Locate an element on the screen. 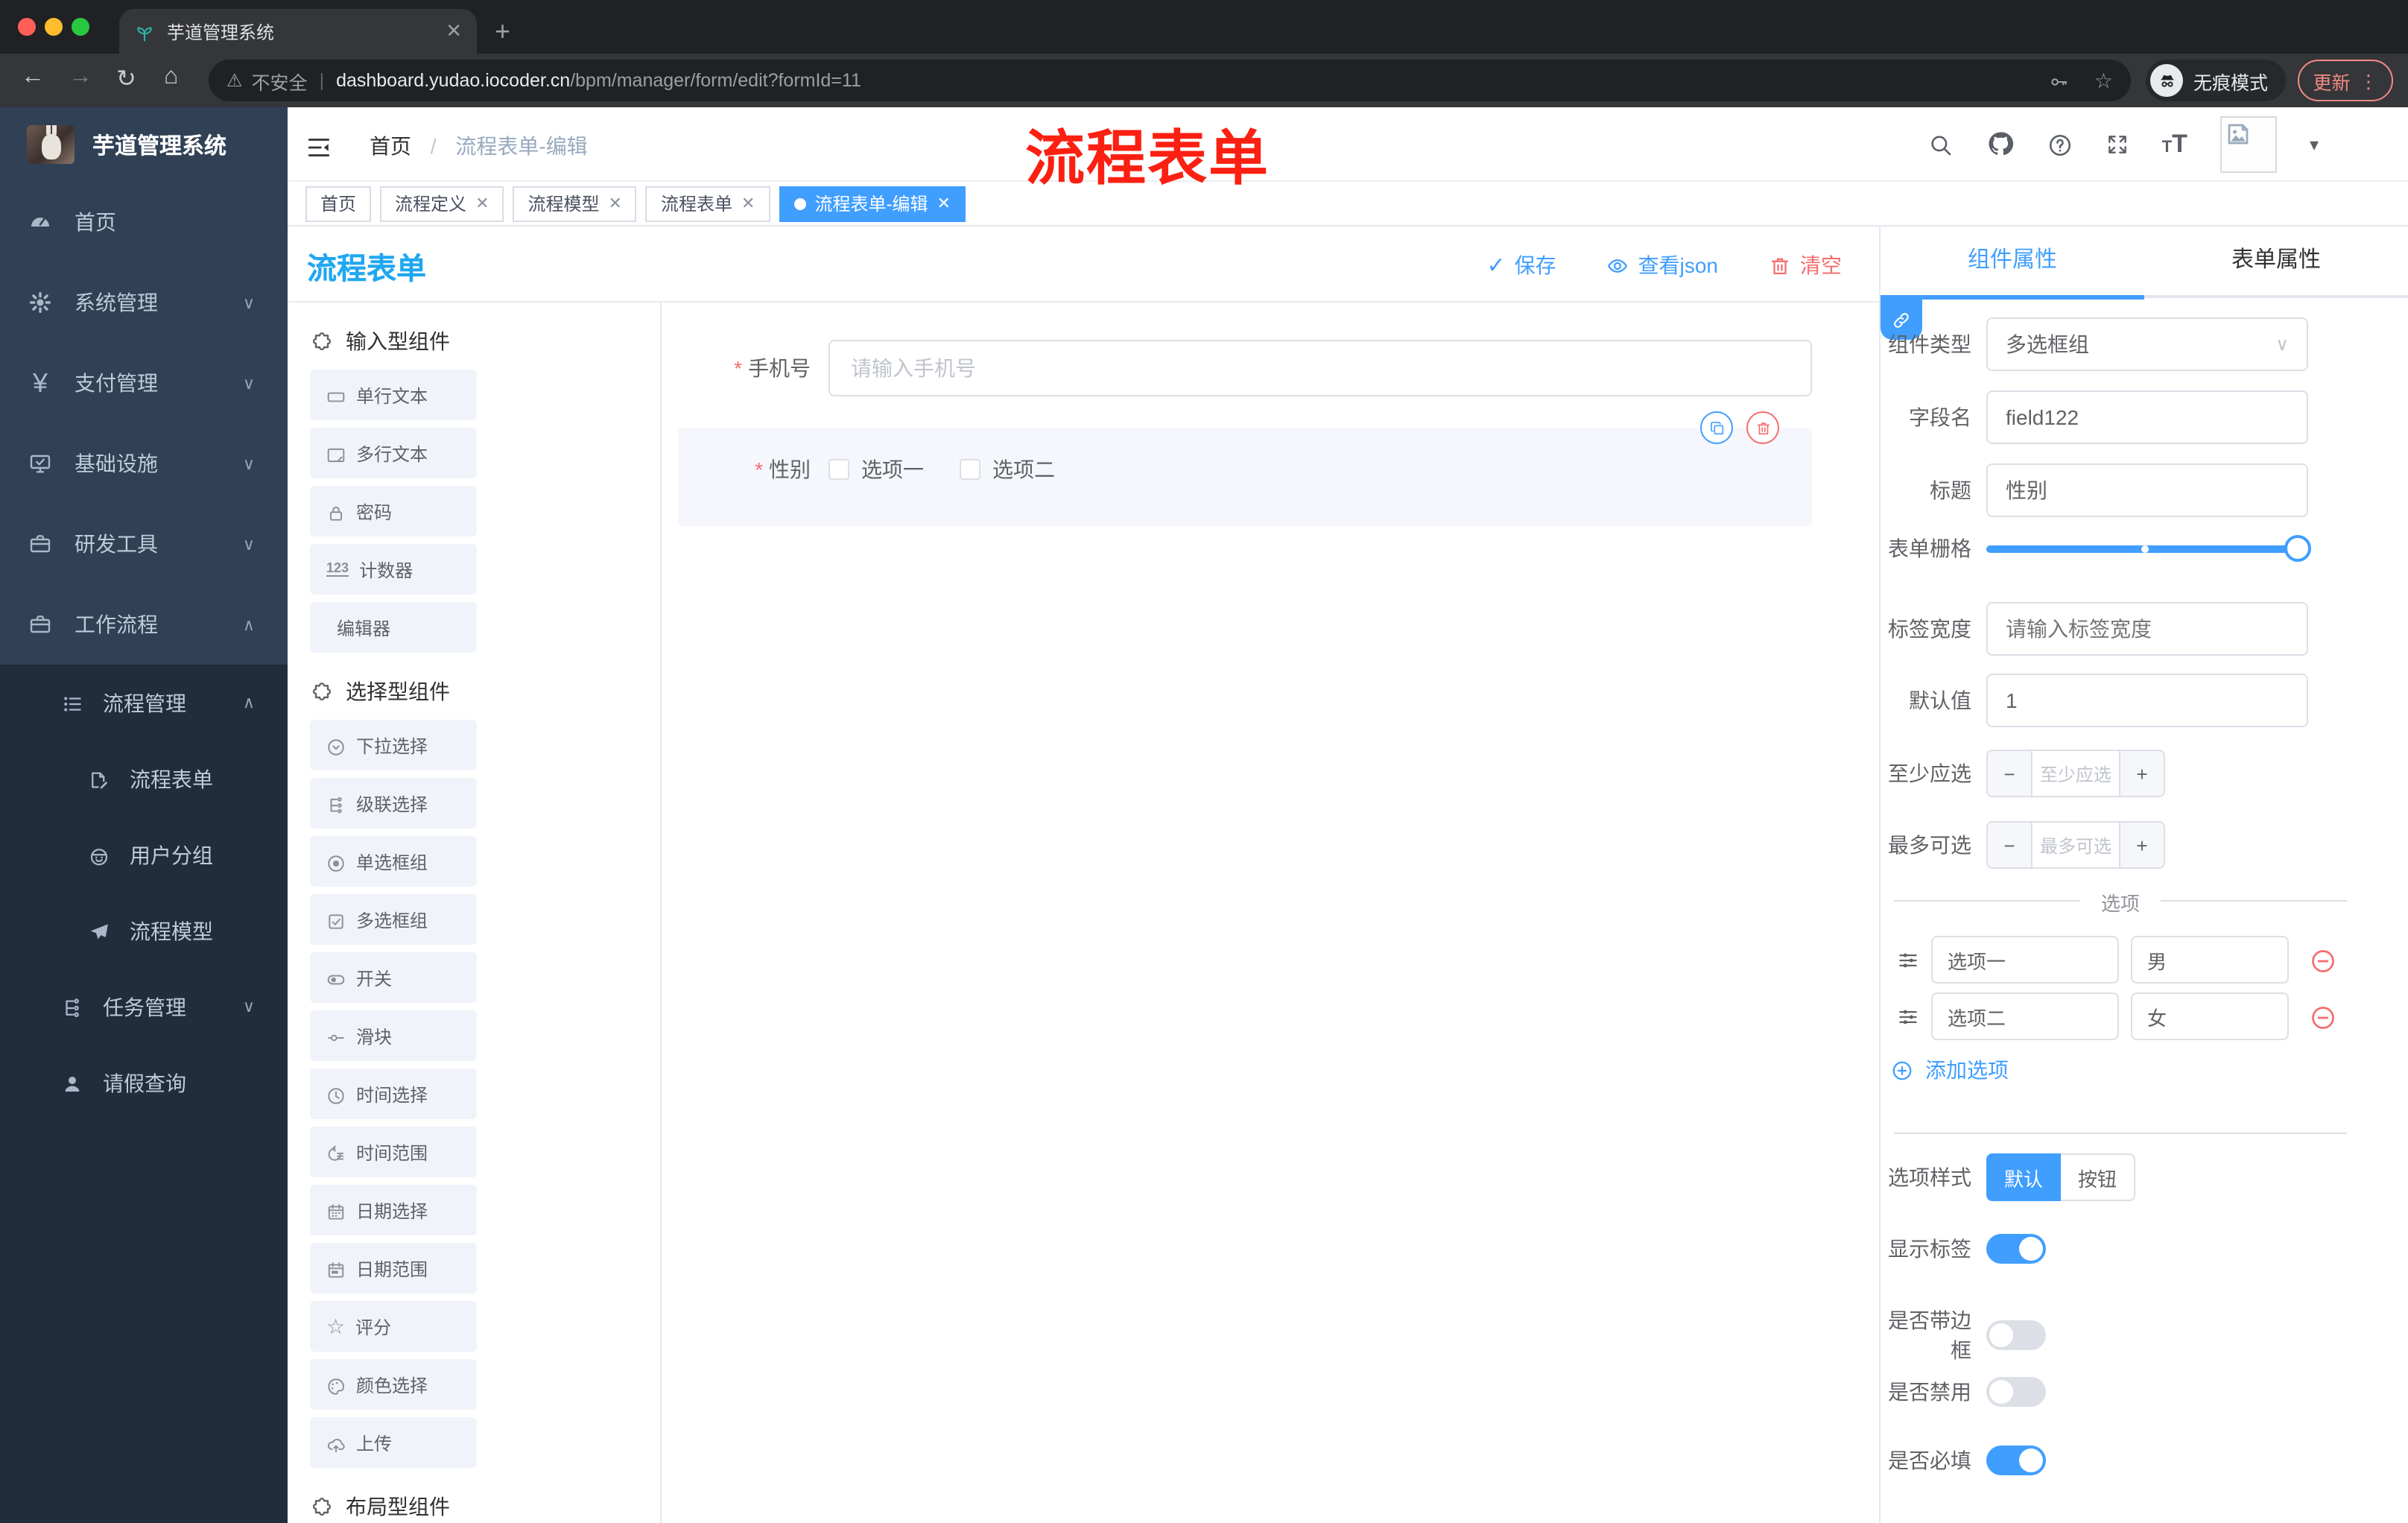  sidebar-item-user-group: 用户分组 is located at coordinates (144, 855).